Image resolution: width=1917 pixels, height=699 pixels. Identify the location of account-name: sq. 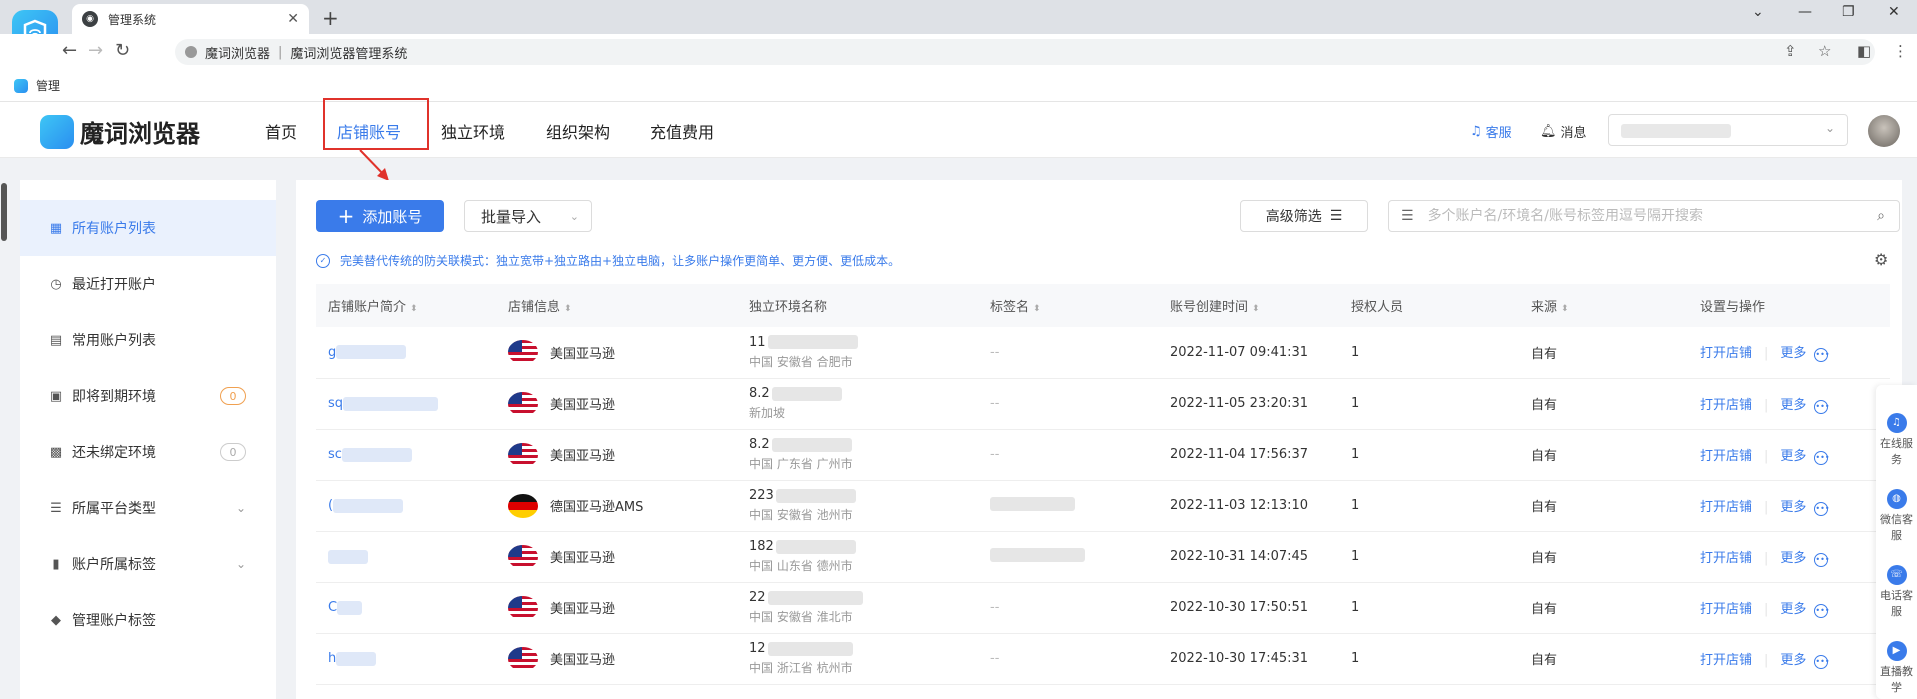
(412, 403).